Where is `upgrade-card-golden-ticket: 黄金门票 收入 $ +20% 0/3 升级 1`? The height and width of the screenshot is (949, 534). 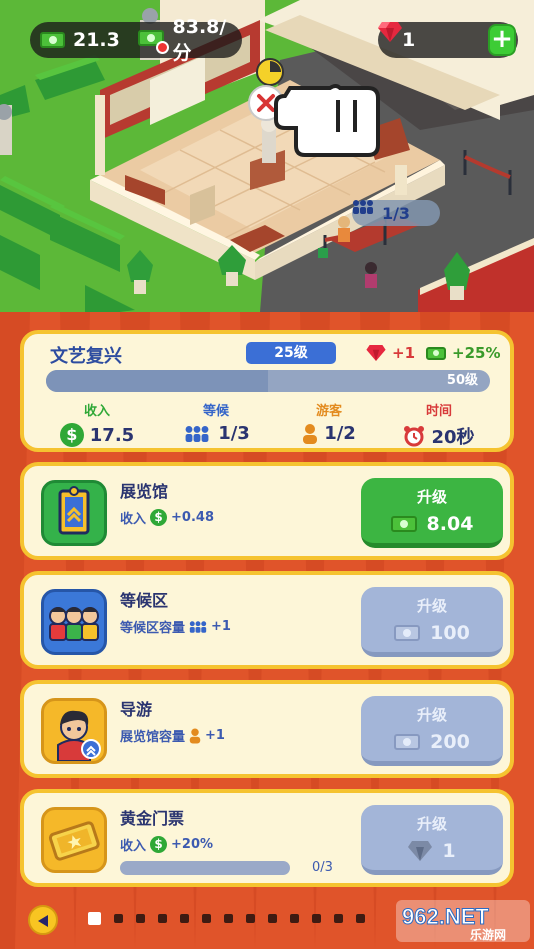
upgrade-card-golden-ticket: 黄金门票 收入 $ +20% 0/3 升级 1 is located at coordinates (267, 838).